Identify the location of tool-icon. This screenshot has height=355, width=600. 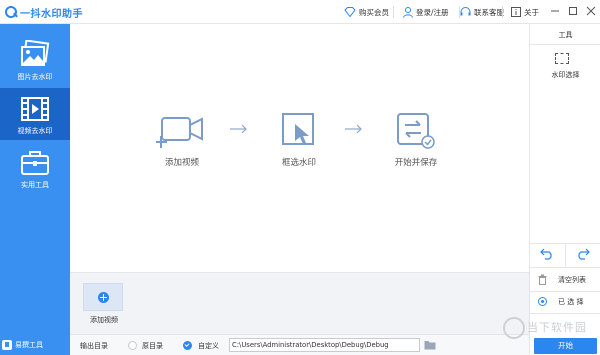
(7, 345).